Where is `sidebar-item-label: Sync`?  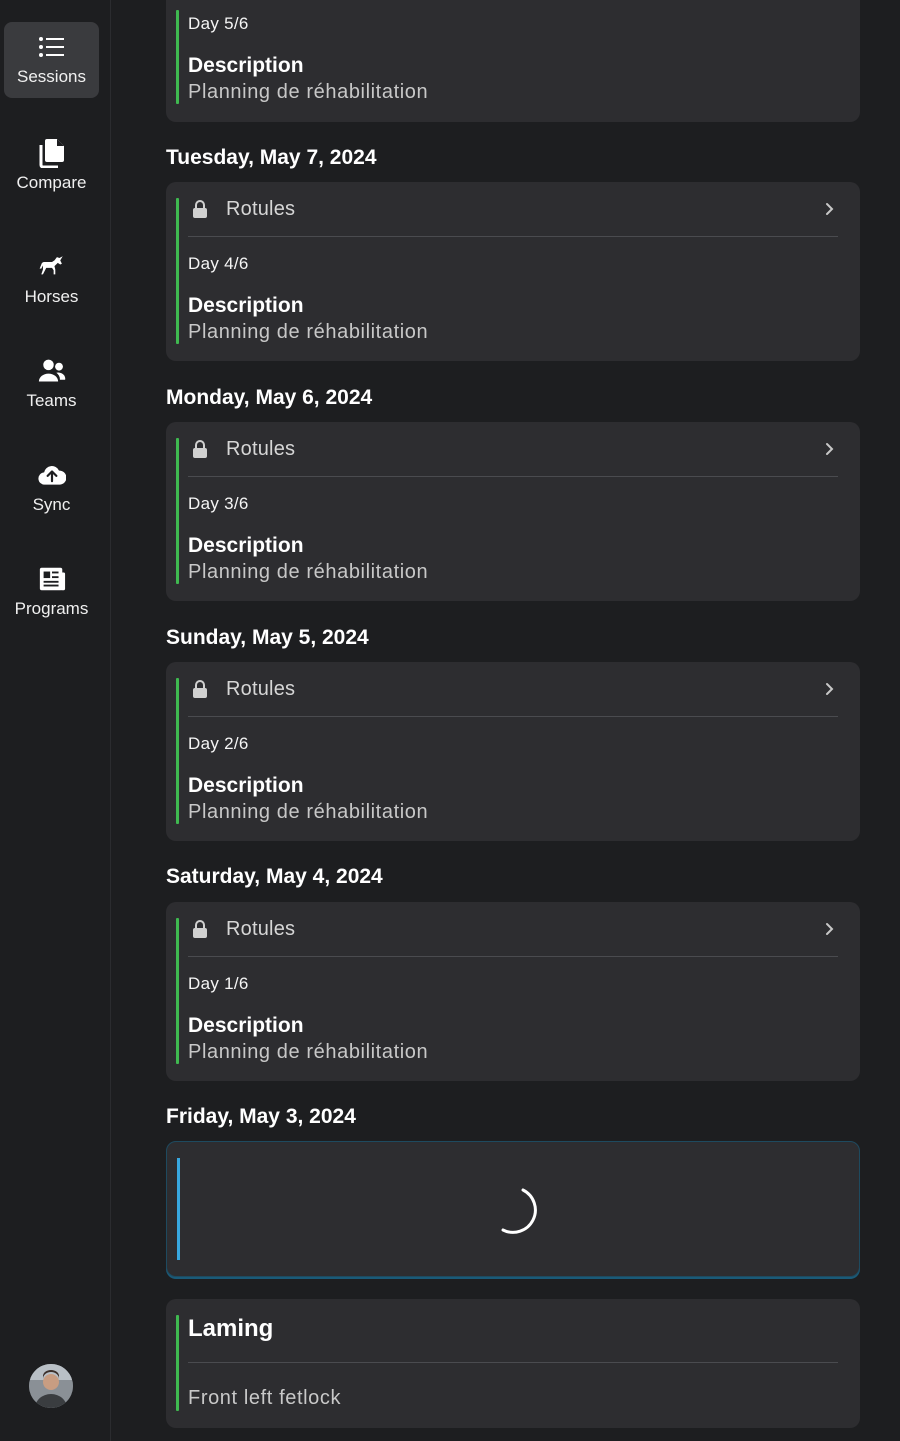
sidebar-item-label: Sync is located at coordinates (51, 504).